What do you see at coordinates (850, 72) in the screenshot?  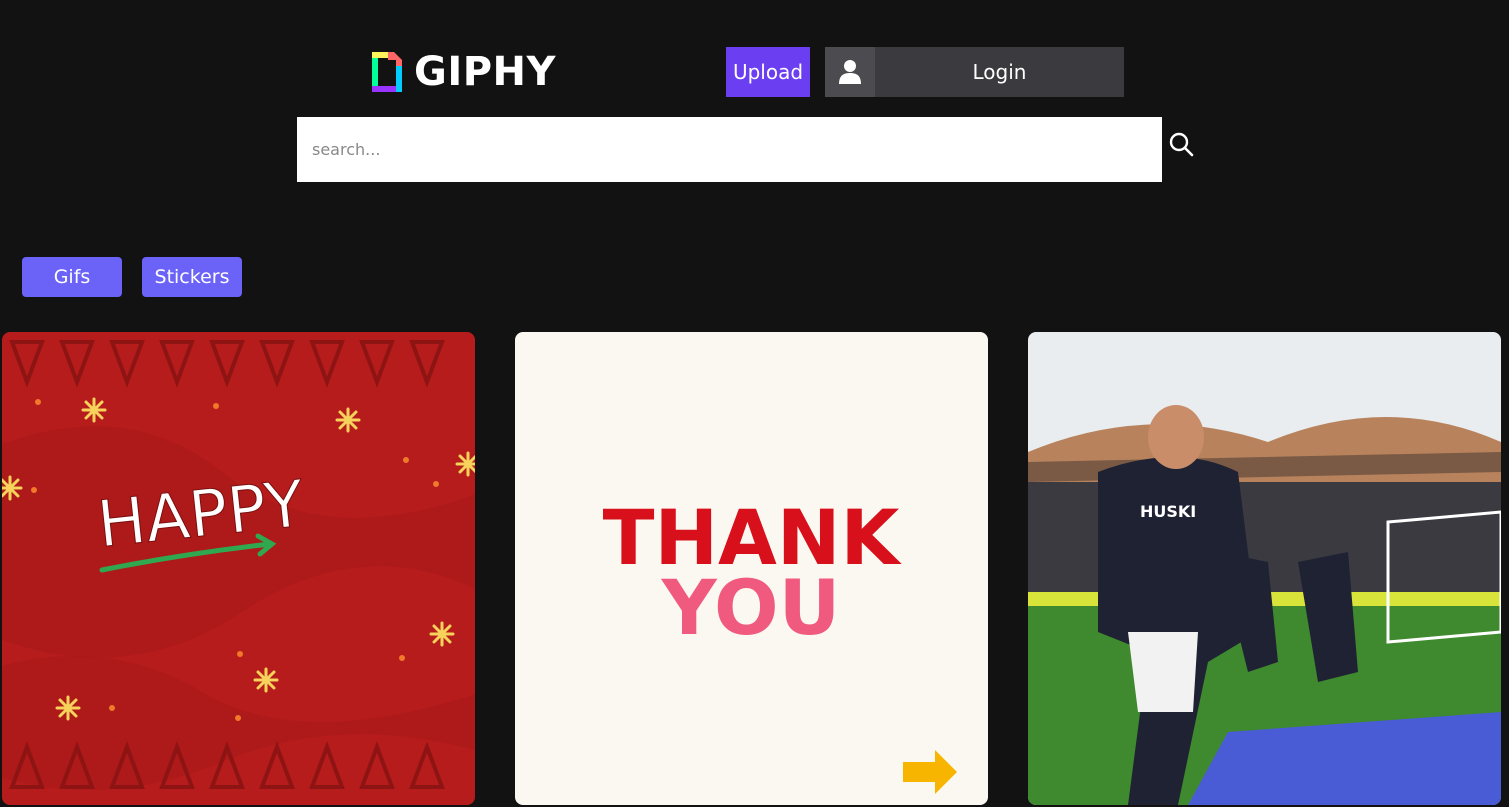 I see `user-icon` at bounding box center [850, 72].